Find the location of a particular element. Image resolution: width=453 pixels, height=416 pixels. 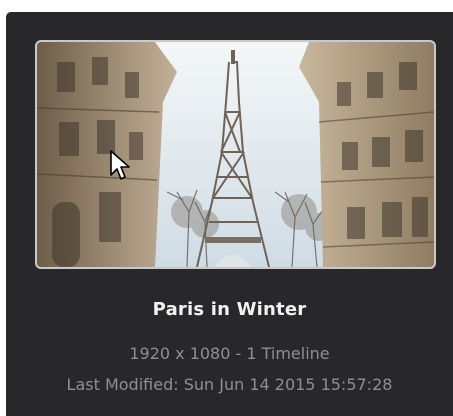

project-last-modified: Last Modified: Sun Jun 14 2015 15:57:28 is located at coordinates (229, 384).